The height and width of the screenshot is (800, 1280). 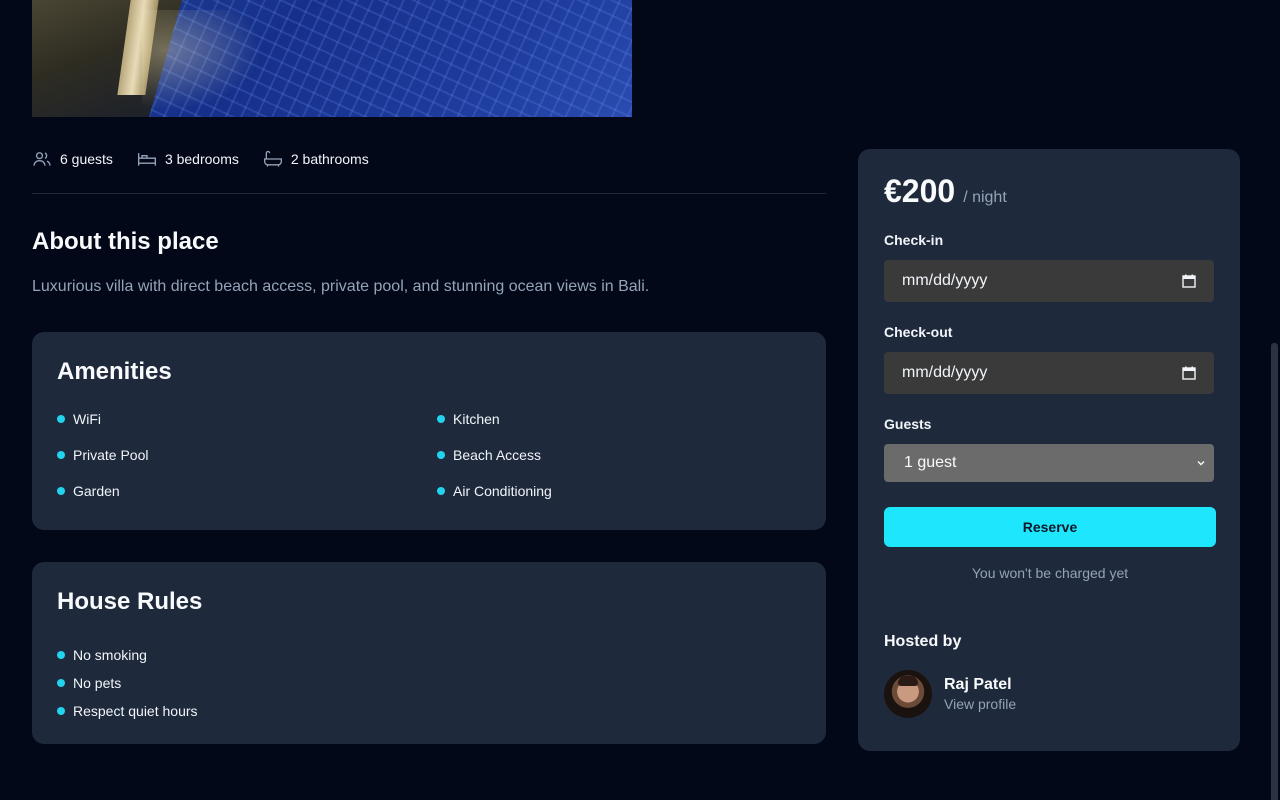 I want to click on amenity-label: Air Conditioning, so click(x=502, y=491).